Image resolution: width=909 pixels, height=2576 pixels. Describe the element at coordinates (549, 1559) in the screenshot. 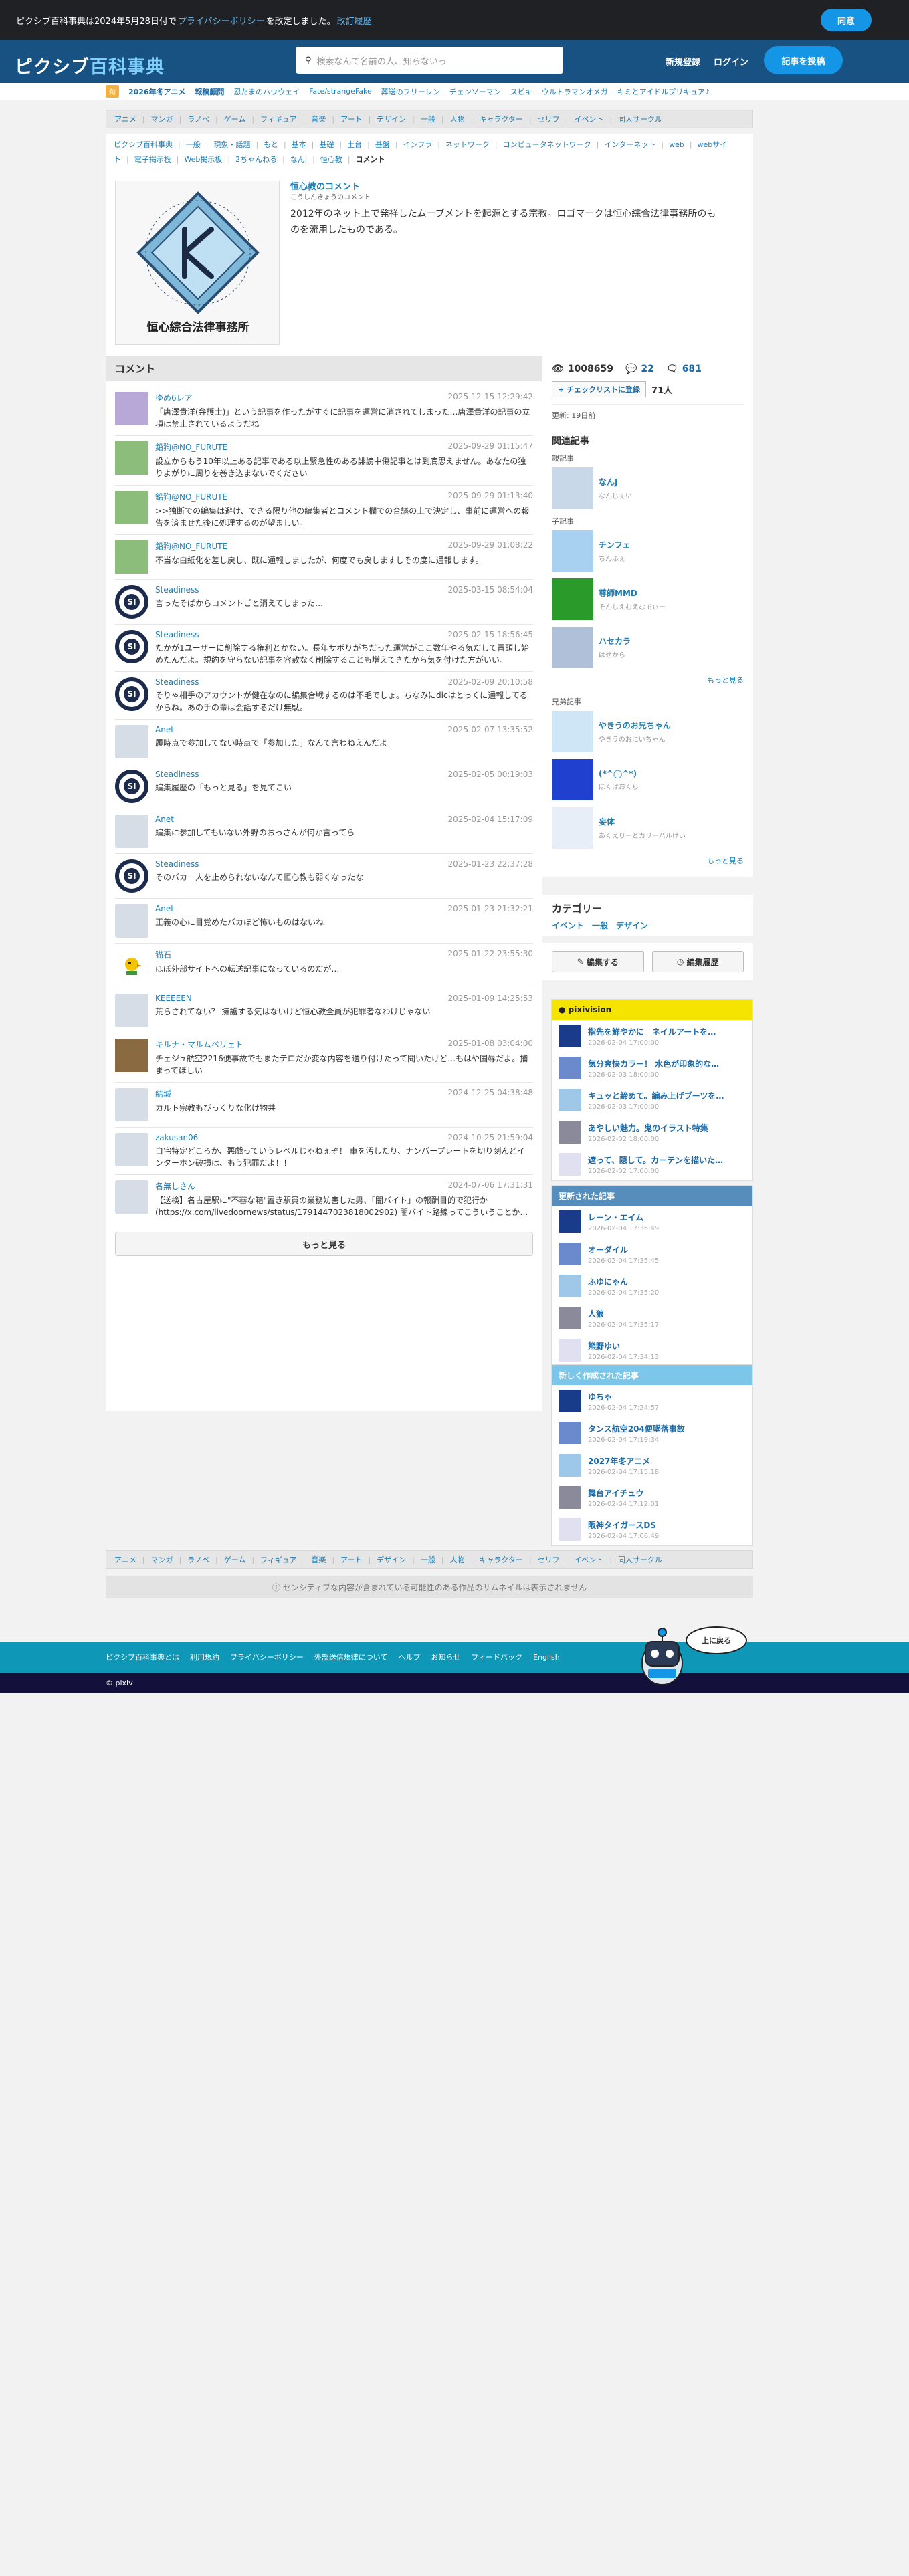

I see `footer-category-tab: セリフ` at that location.